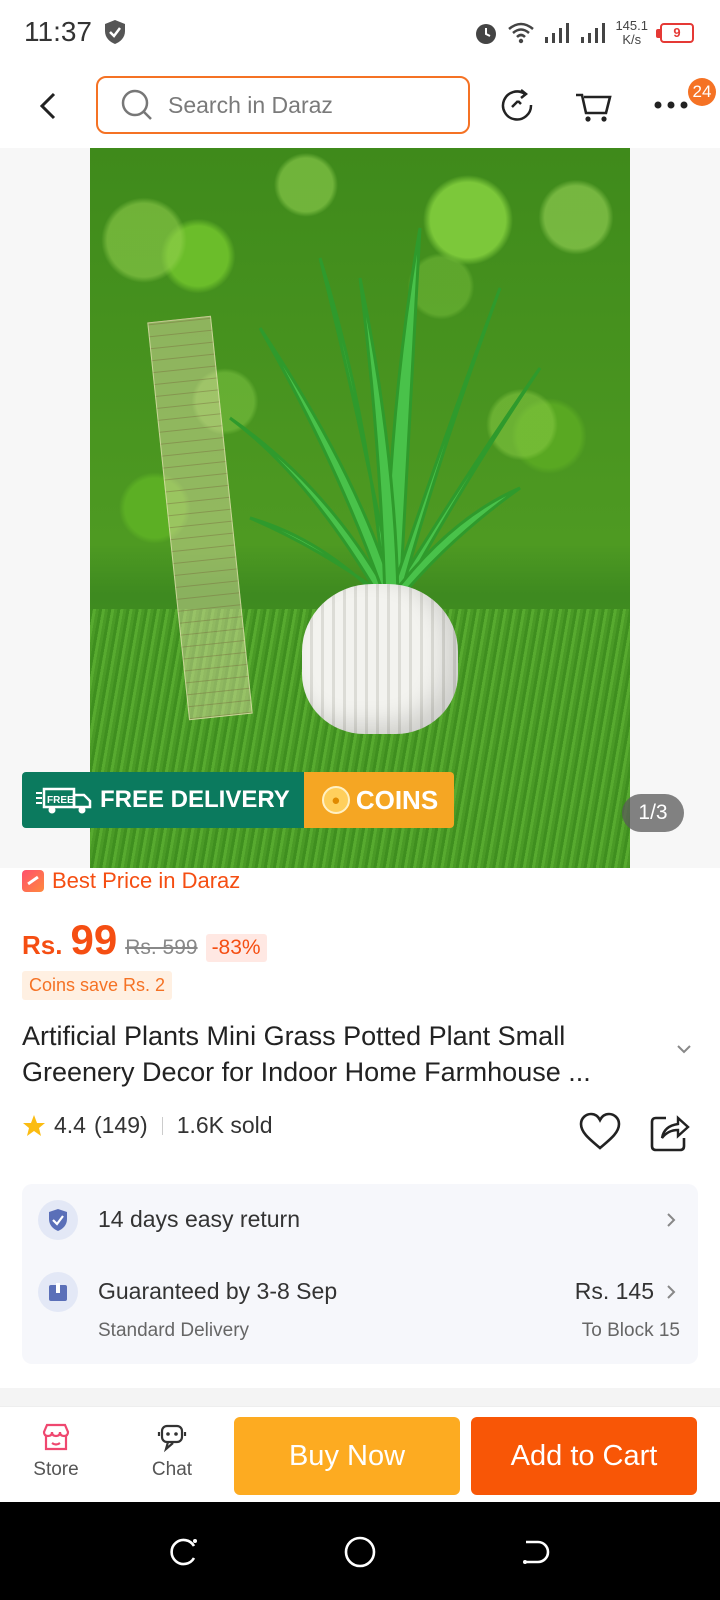  Describe the element at coordinates (97, 985) in the screenshot. I see `coins-save-tag: Coins save Rs. 2` at that location.